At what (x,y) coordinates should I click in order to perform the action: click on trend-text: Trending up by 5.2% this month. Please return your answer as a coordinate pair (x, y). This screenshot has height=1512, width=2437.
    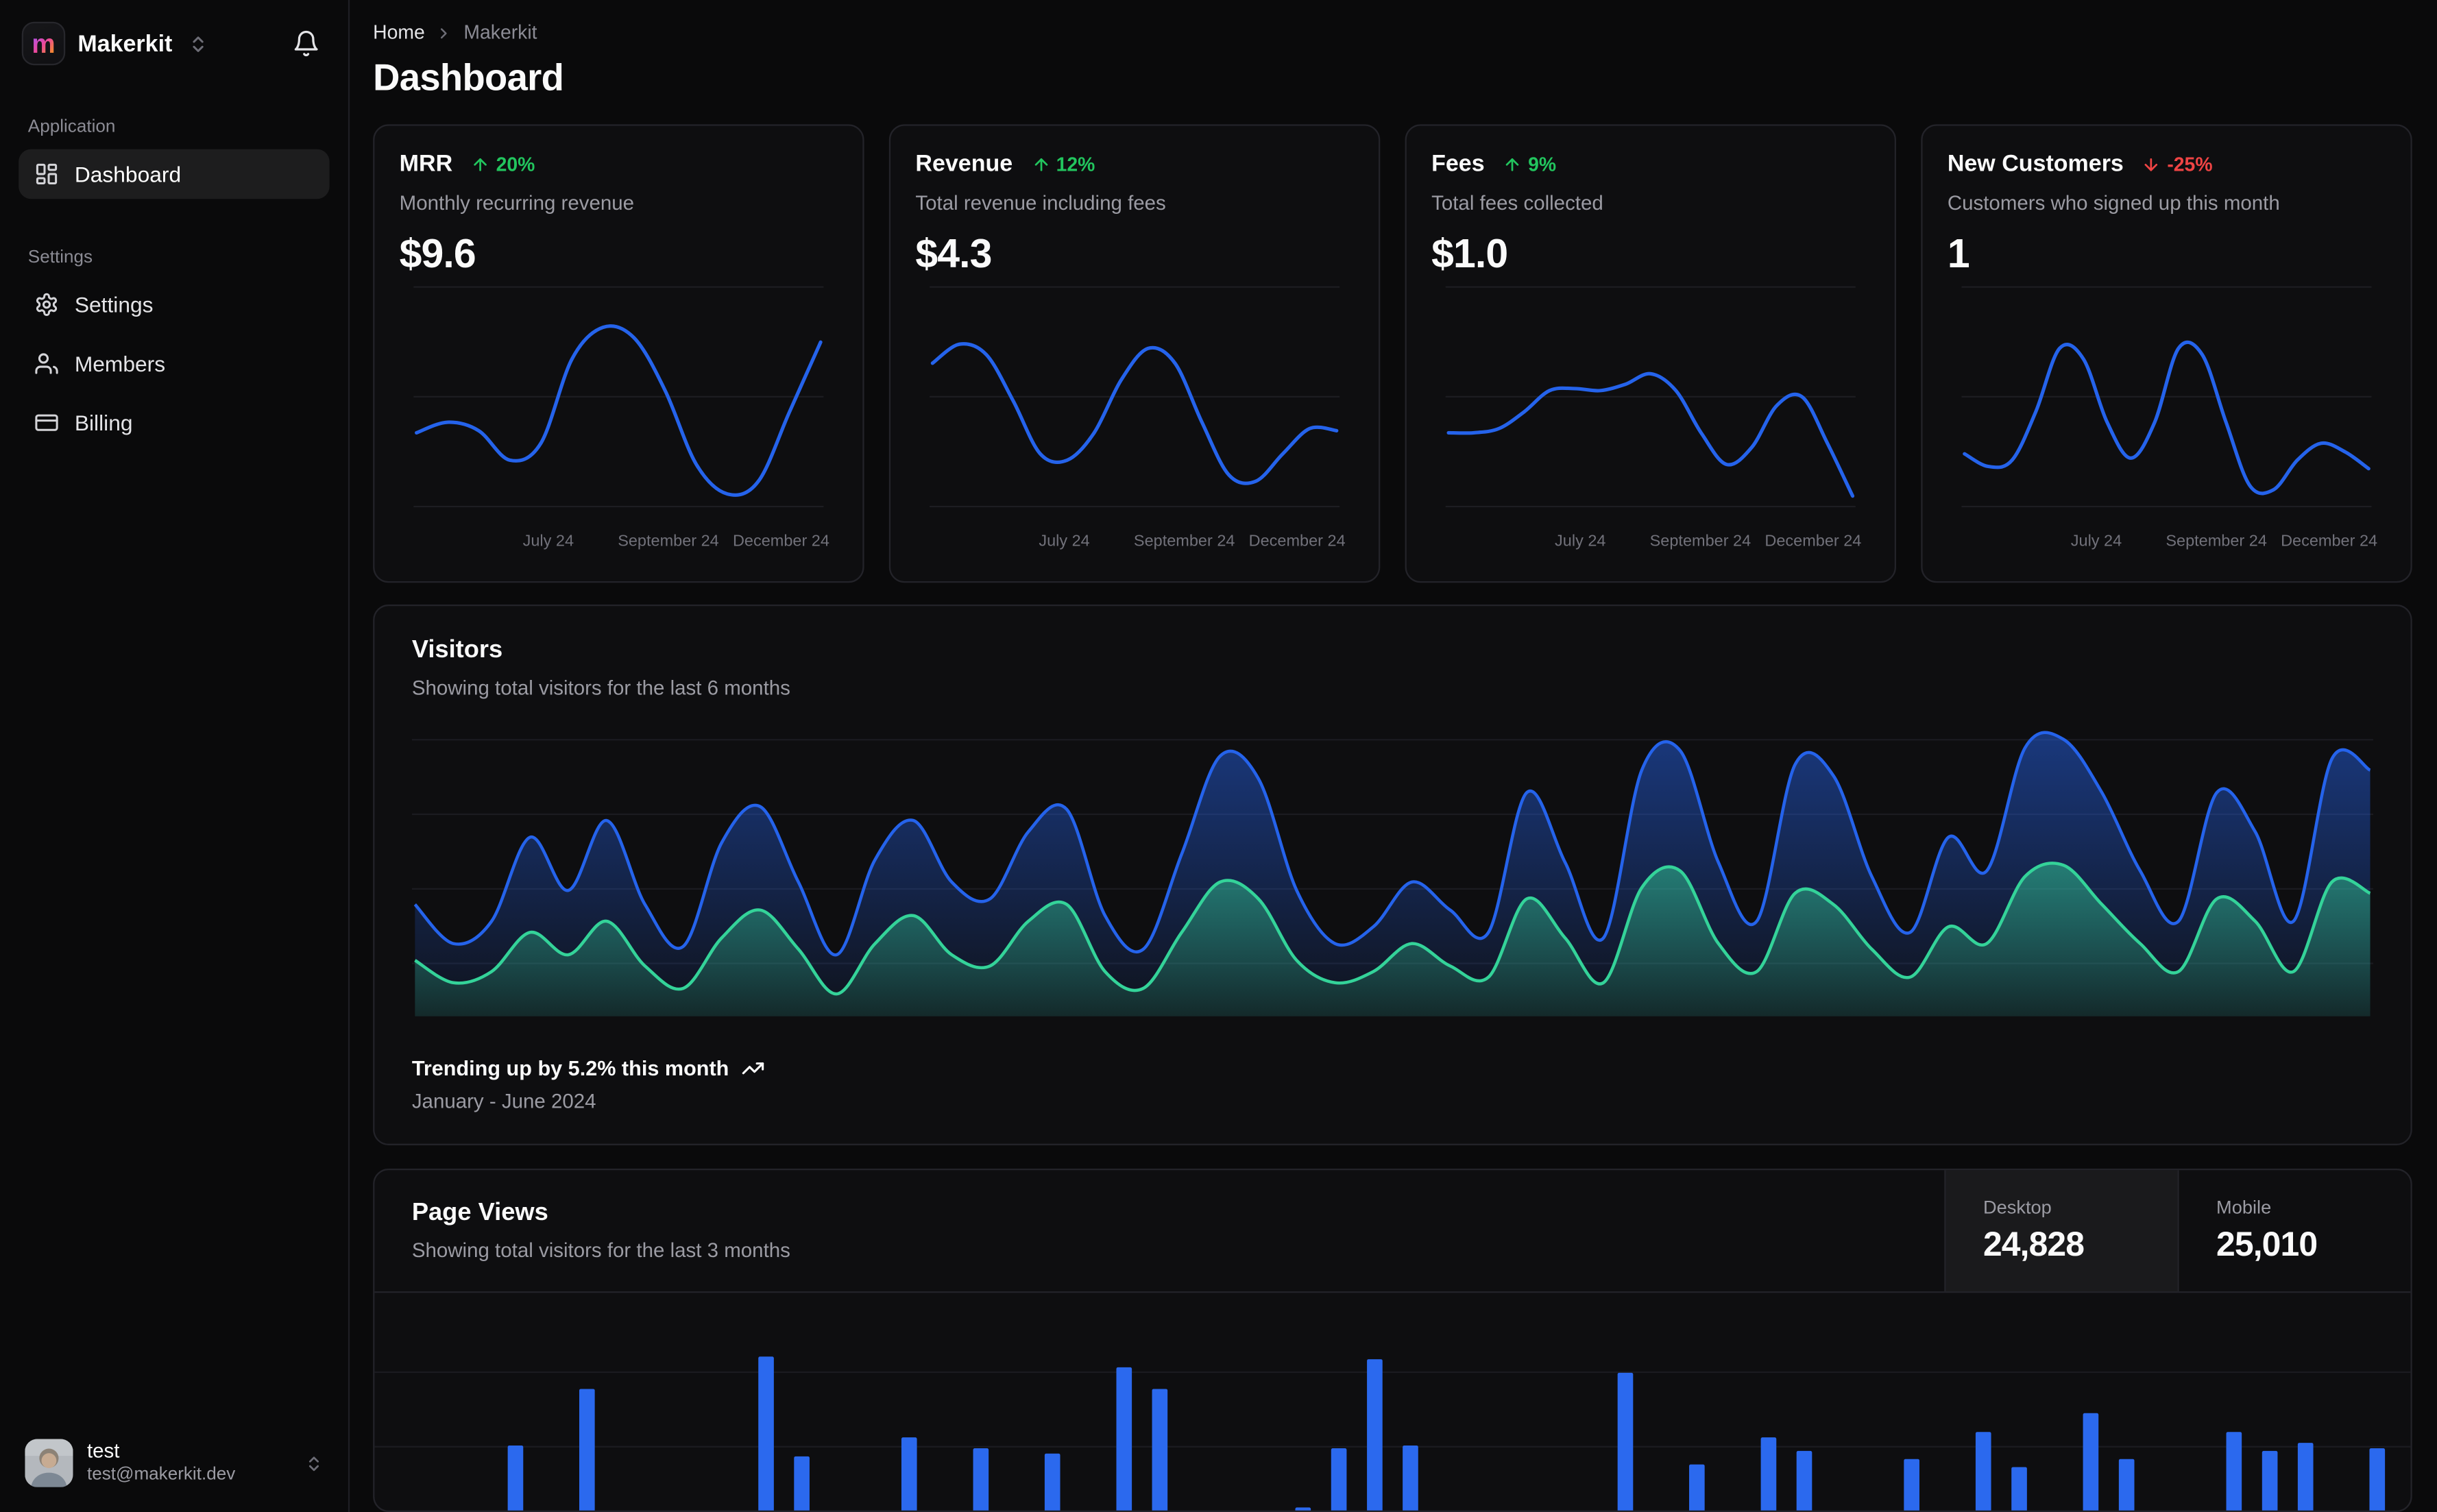
    Looking at the image, I should click on (570, 1068).